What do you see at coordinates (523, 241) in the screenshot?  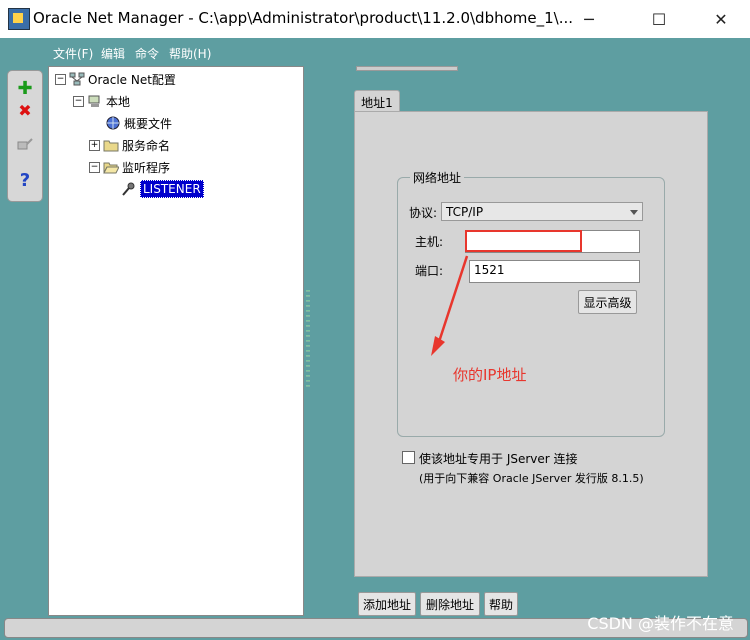 I see `highlight-box` at bounding box center [523, 241].